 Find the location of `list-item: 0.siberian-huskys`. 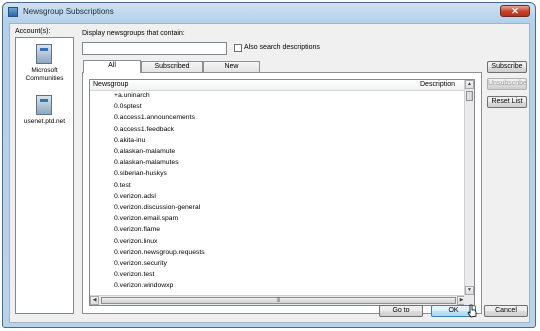

list-item: 0.siberian-huskys is located at coordinates (140, 174).